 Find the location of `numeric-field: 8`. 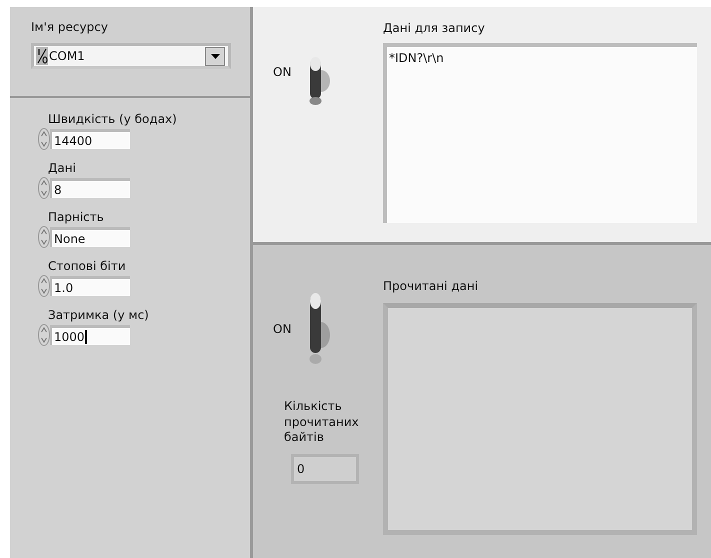

numeric-field: 8 is located at coordinates (90, 188).